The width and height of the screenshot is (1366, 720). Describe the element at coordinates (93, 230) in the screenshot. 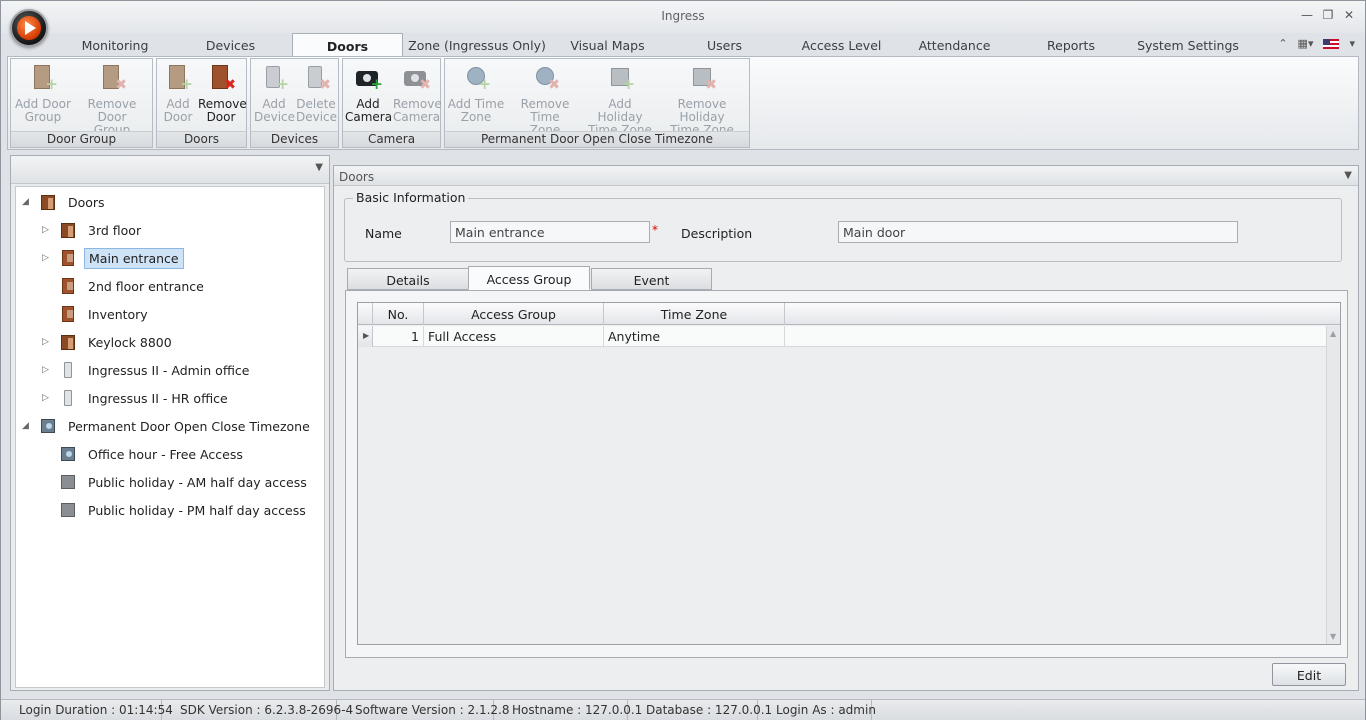

I see `tree-node-3rd-floor: ▷ 3rd floor` at that location.